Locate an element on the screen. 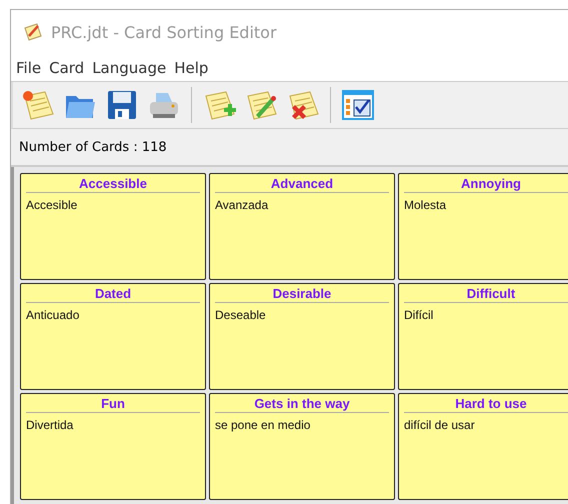 Image resolution: width=568 pixels, height=504 pixels. window-title: PRC.jdt - Card Sorting Editor is located at coordinates (164, 32).